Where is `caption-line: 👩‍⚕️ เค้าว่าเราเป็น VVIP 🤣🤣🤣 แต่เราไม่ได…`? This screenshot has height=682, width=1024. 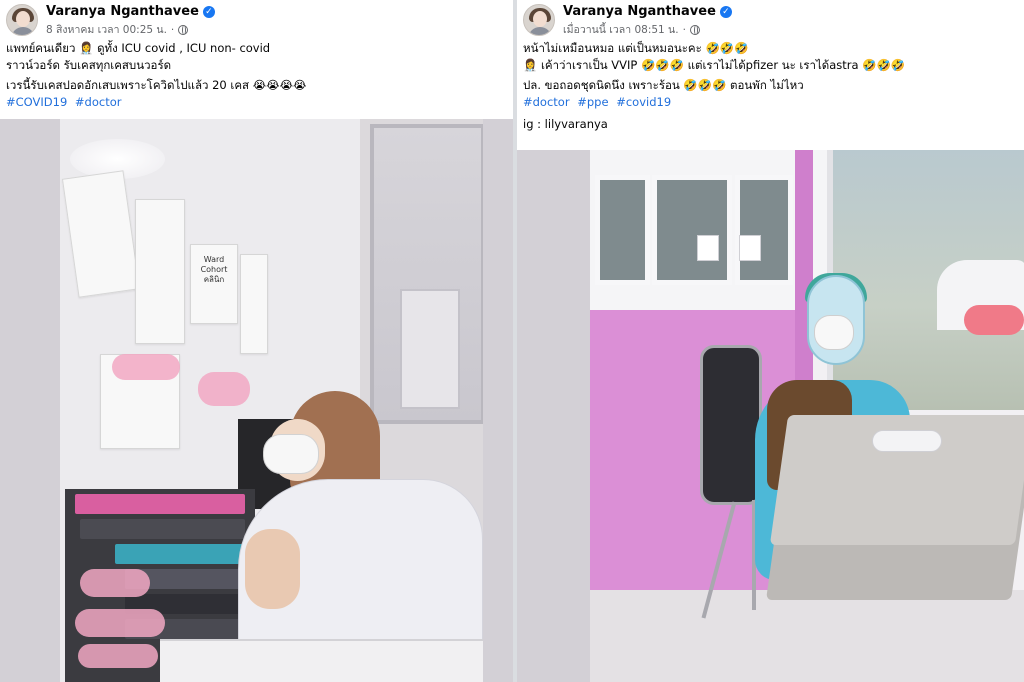
caption-line: 👩‍⚕️ เค้าว่าเราเป็น VVIP 🤣🤣🤣 แต่เราไม่ได… is located at coordinates (714, 65).